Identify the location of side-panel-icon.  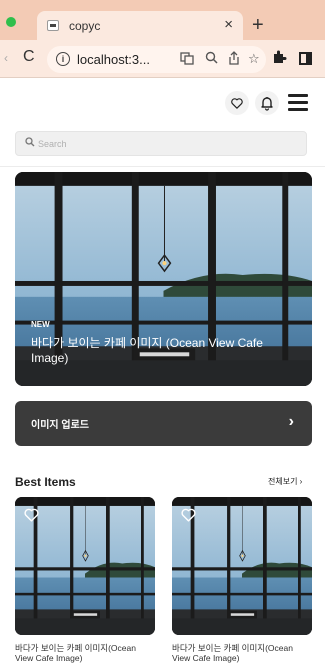
(305, 58).